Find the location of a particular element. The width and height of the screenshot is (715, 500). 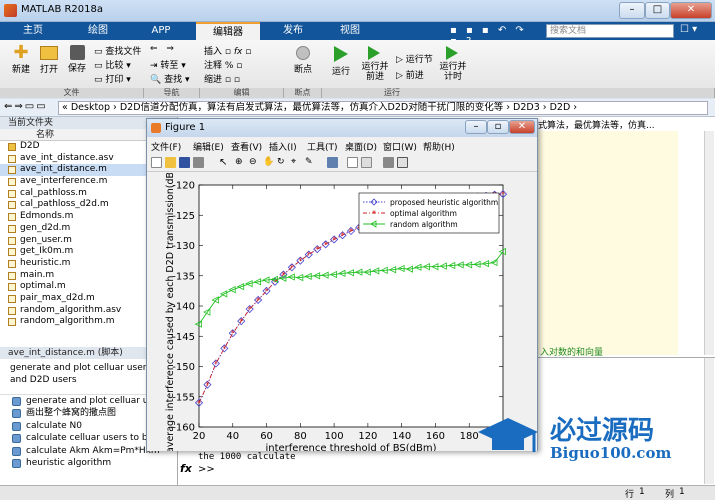

open-file-icon is located at coordinates (170, 162).